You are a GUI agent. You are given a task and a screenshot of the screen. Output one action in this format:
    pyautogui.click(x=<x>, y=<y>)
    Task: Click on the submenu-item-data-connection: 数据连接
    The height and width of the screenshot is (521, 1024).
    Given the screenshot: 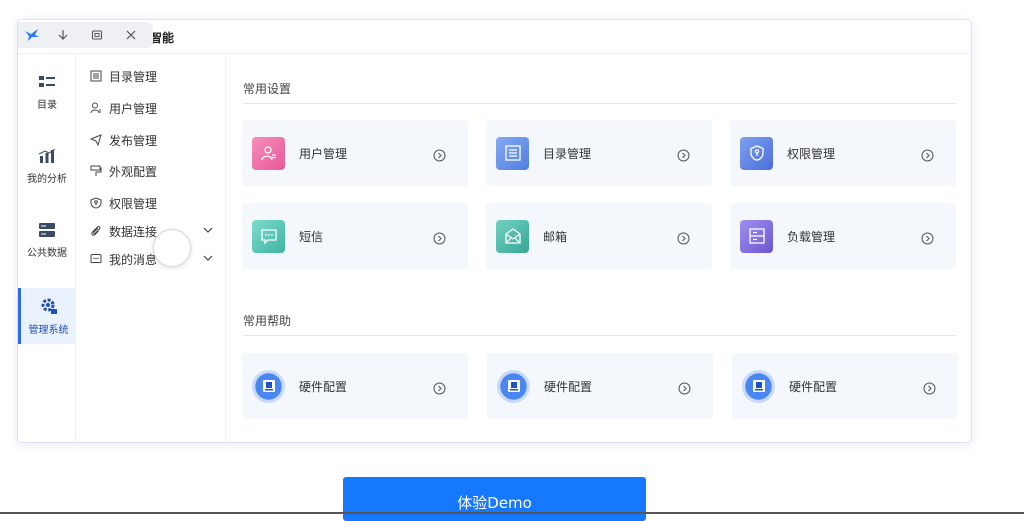 What is the action you would take?
    pyautogui.click(x=151, y=231)
    